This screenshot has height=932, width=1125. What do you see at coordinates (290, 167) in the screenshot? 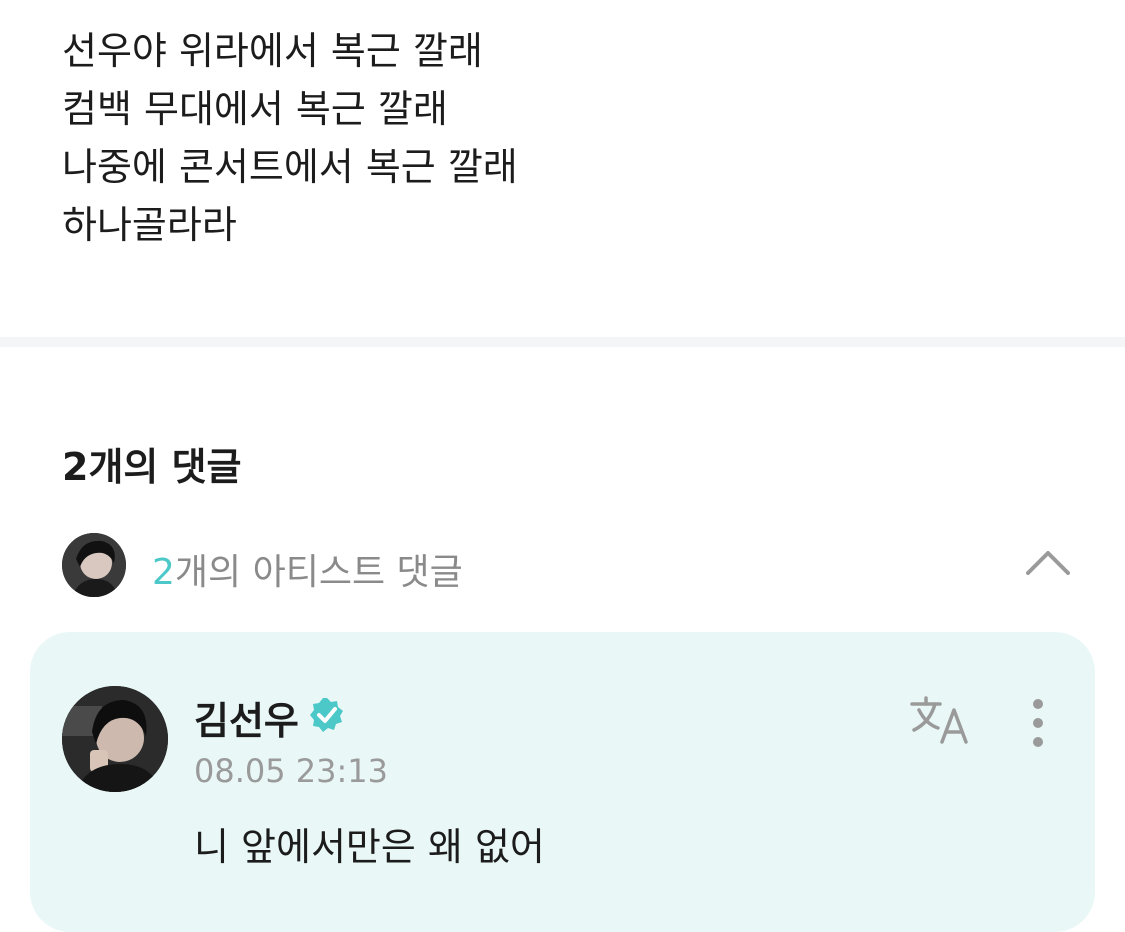
I see `post-line: 나중에 콘서트에서 복근 깔래` at bounding box center [290, 167].